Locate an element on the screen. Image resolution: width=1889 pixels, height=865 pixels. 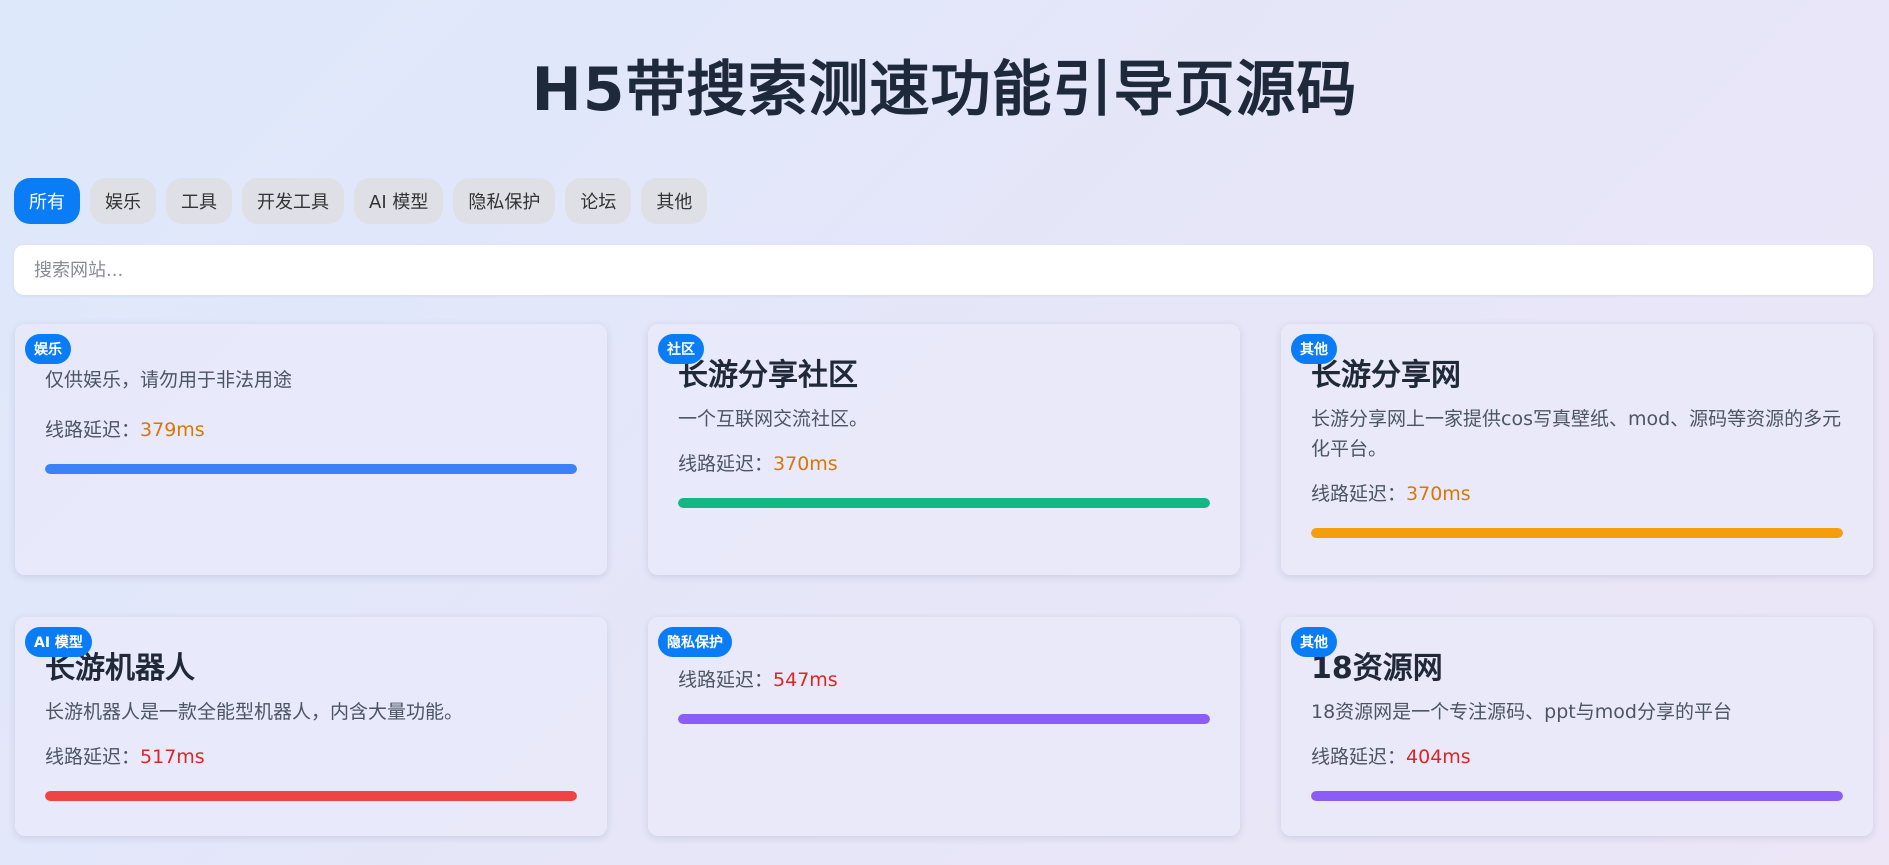
site-title: 18资源网 is located at coordinates (1377, 668).